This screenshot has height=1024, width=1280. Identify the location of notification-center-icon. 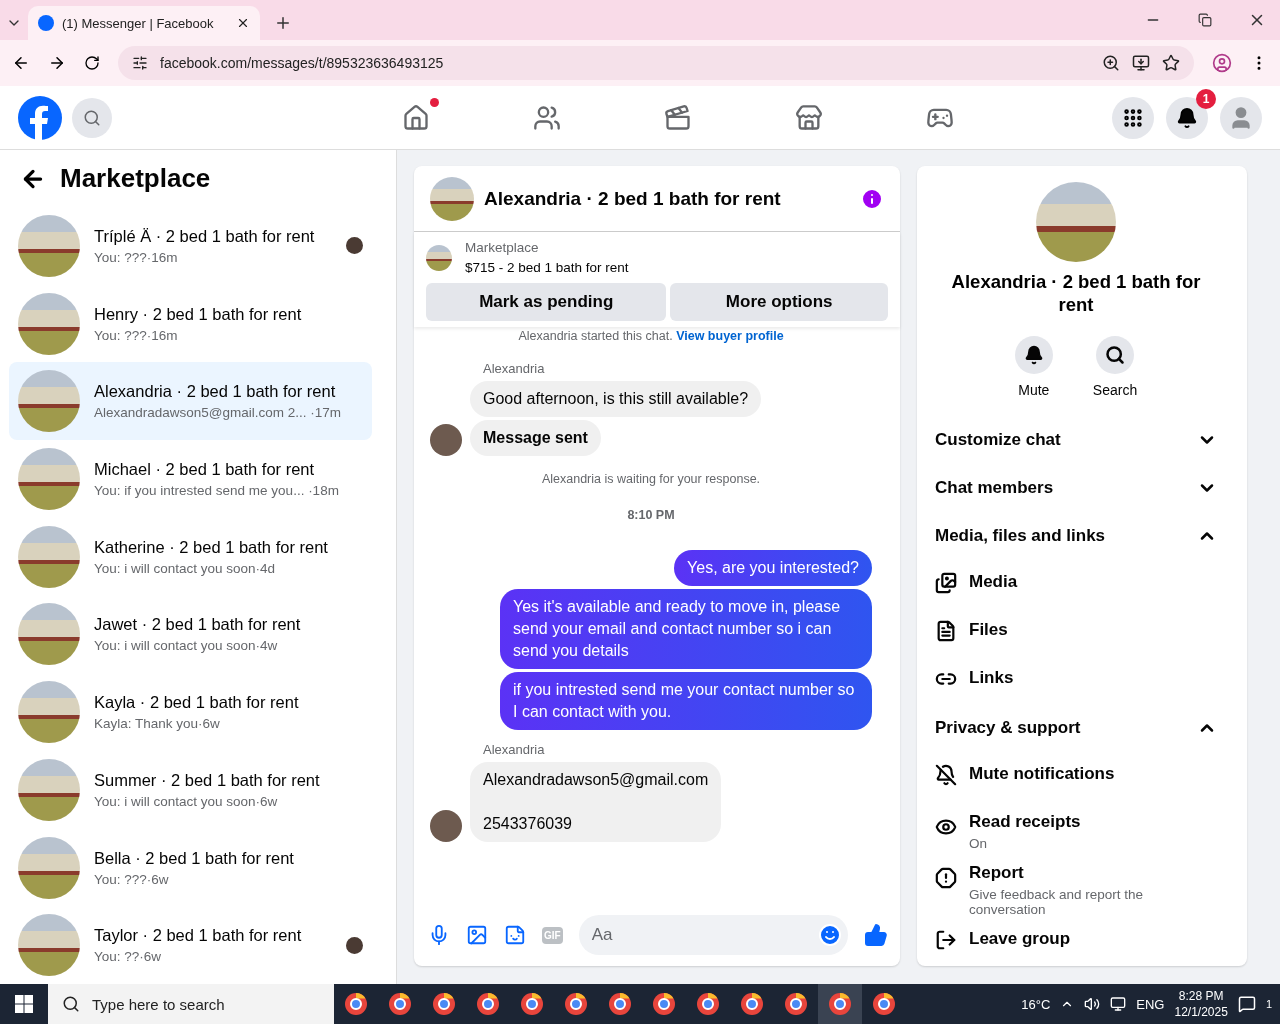
(1246, 1004).